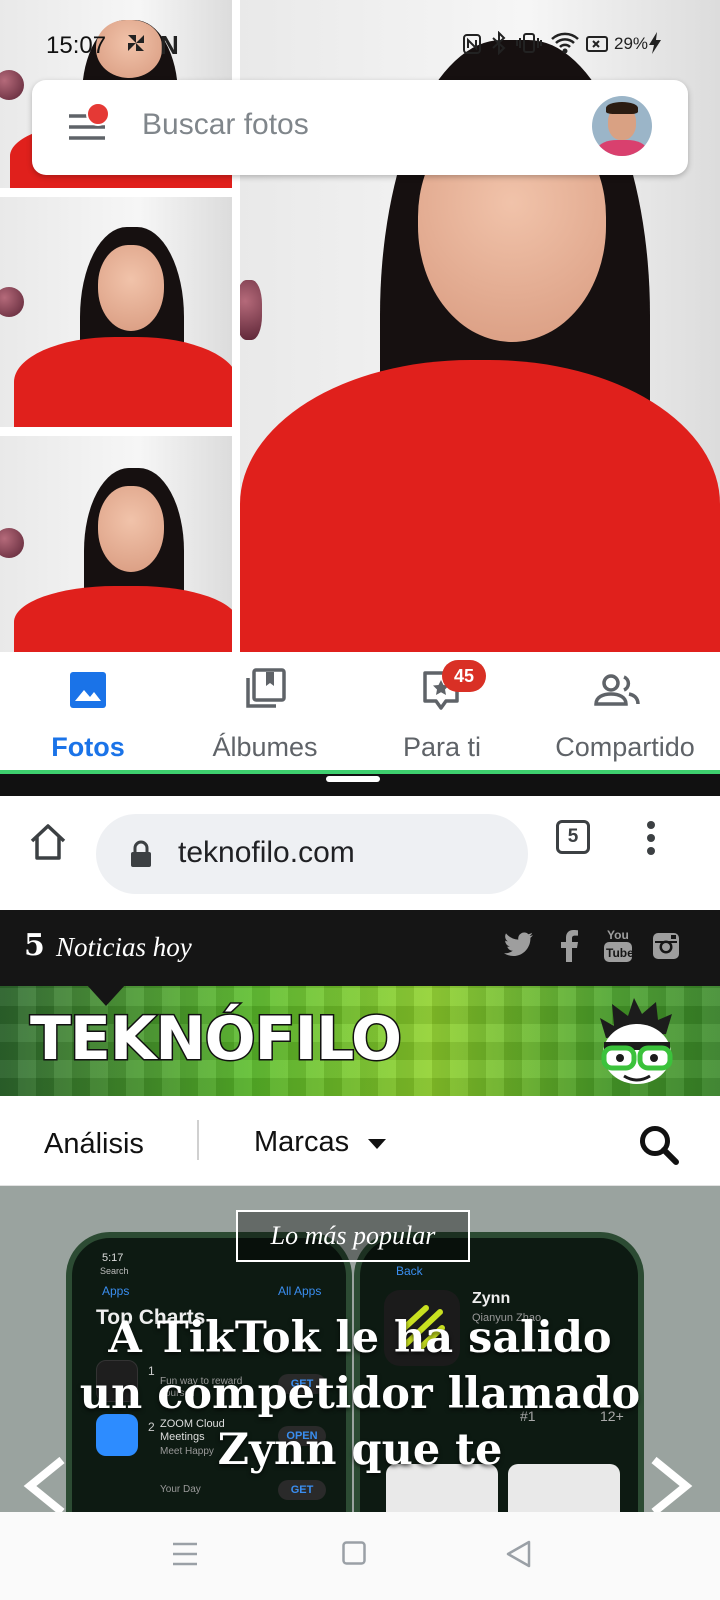 This screenshot has height=1600, width=720. Describe the element at coordinates (116, 1291) in the screenshot. I see `phone-apps-link: Apps` at that location.